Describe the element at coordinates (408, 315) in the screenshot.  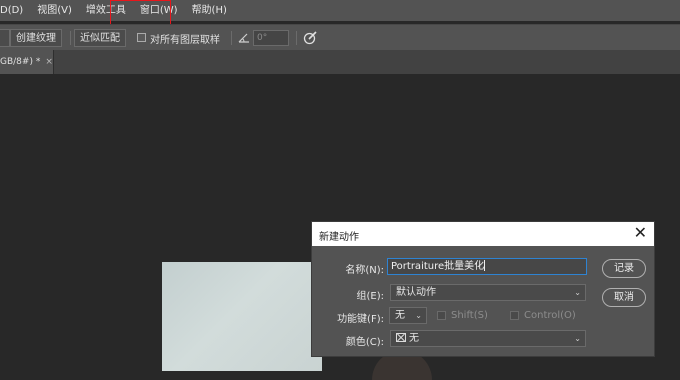
I see `function-key-select: 无 ⌄` at that location.